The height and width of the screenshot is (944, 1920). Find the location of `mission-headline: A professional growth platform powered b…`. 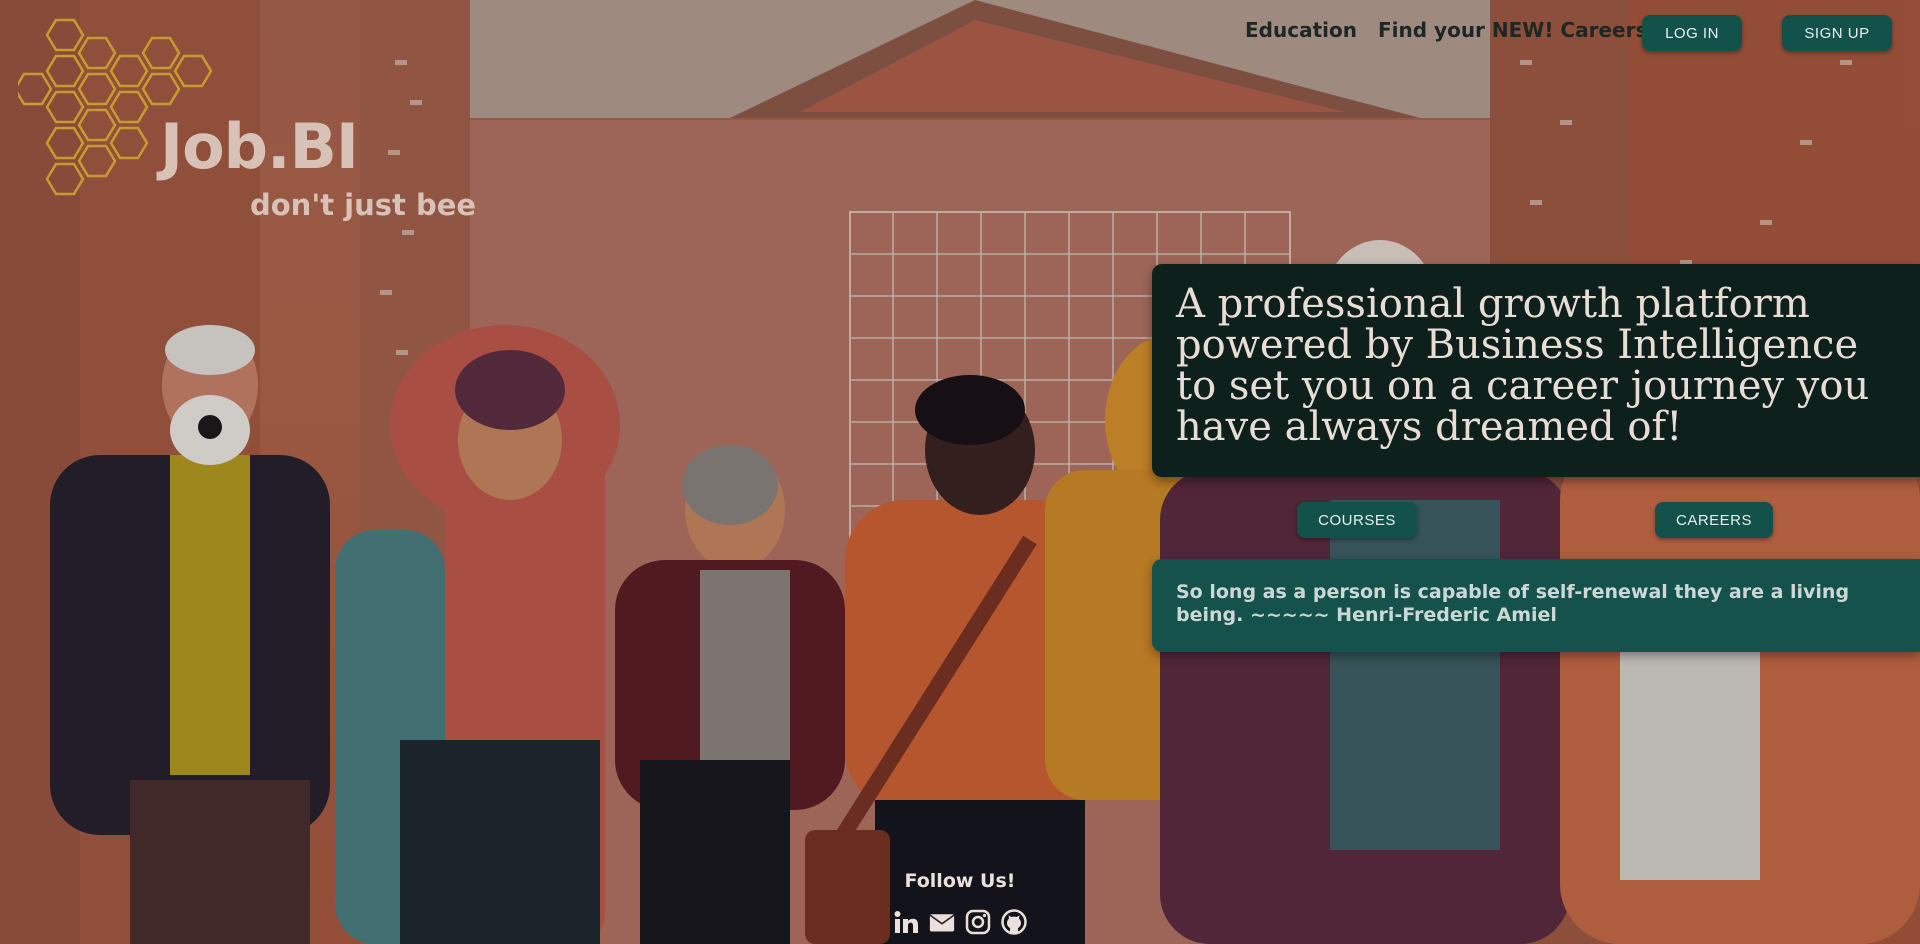

mission-headline: A professional growth platform powered b… is located at coordinates (1523, 365).